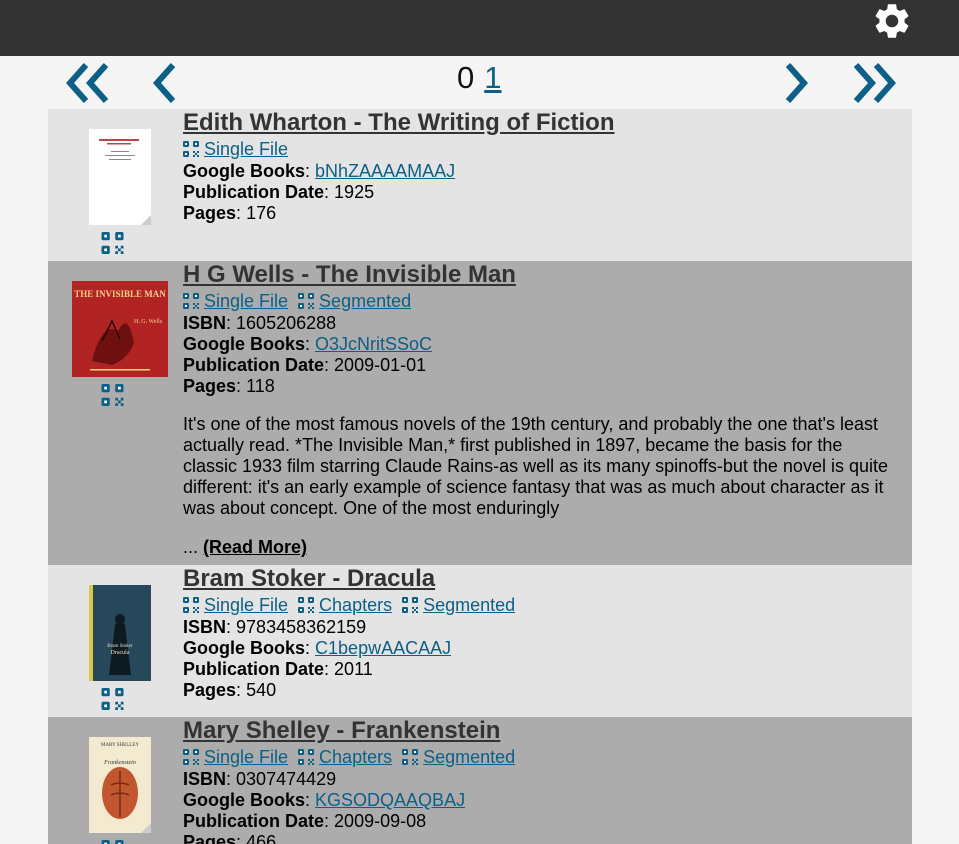 The height and width of the screenshot is (844, 959). I want to click on publication-date-row: Publication Date: 2011, so click(278, 669).